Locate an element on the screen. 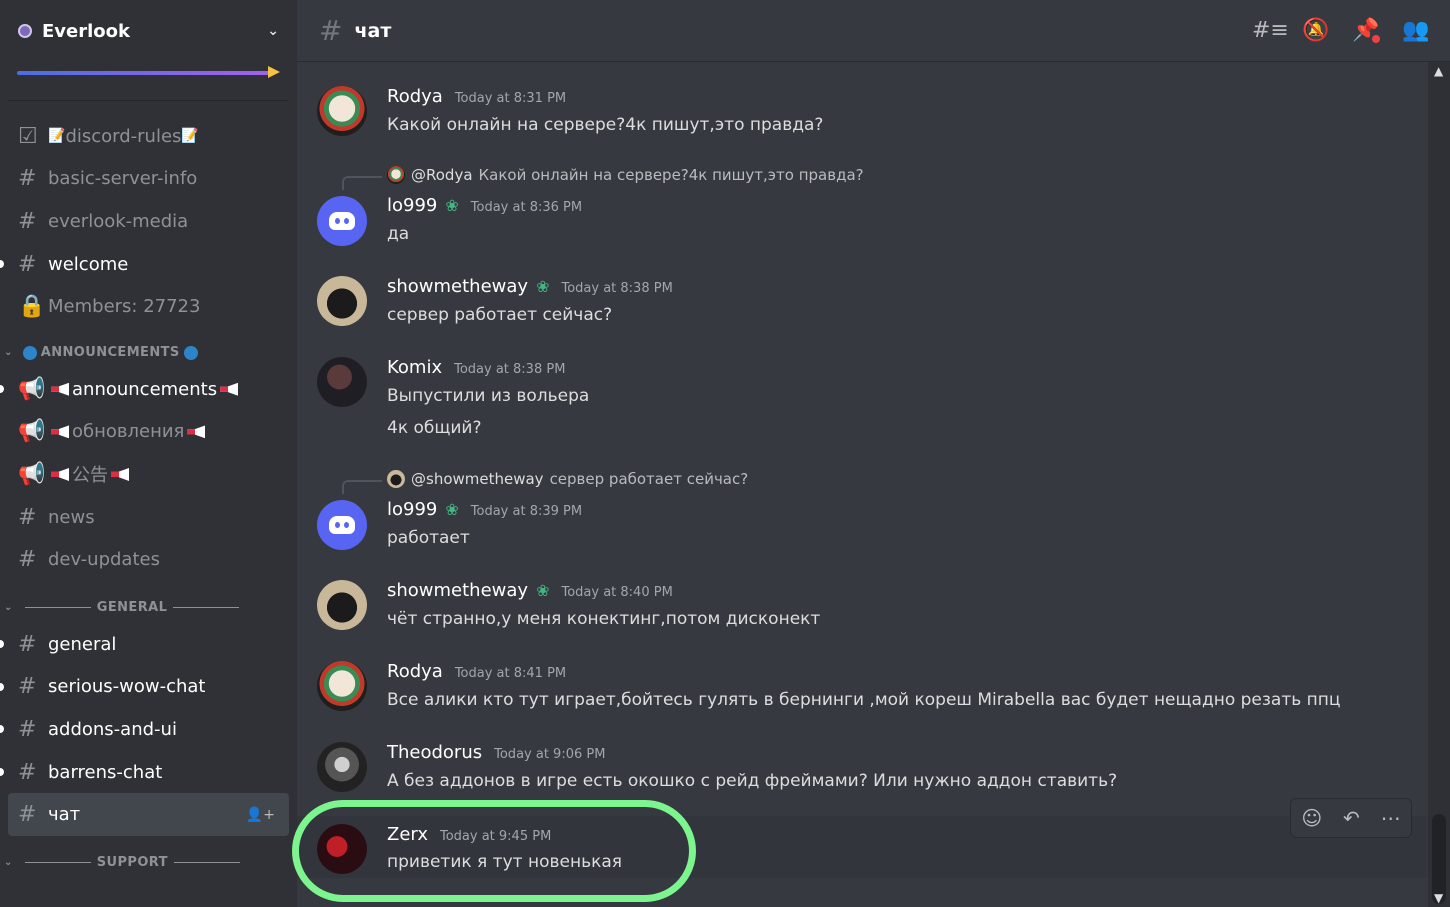  channel-label: dev-updates is located at coordinates (104, 560).